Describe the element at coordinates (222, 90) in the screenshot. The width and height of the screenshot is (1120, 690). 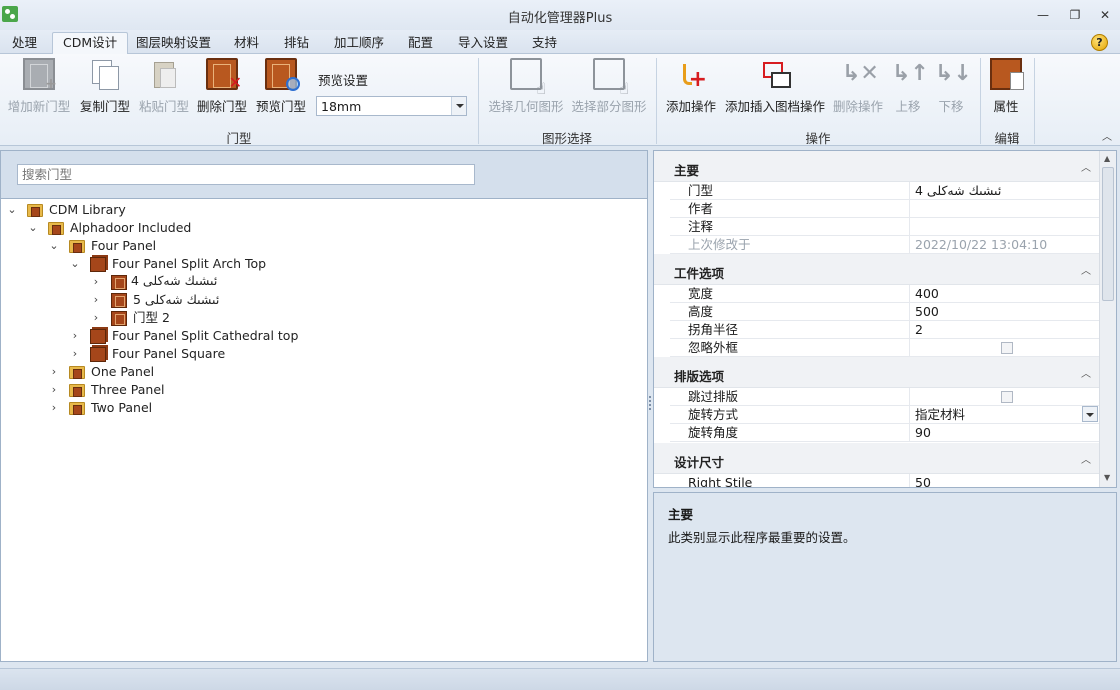
I see `delete-door-button: ✕ 删除门型` at that location.